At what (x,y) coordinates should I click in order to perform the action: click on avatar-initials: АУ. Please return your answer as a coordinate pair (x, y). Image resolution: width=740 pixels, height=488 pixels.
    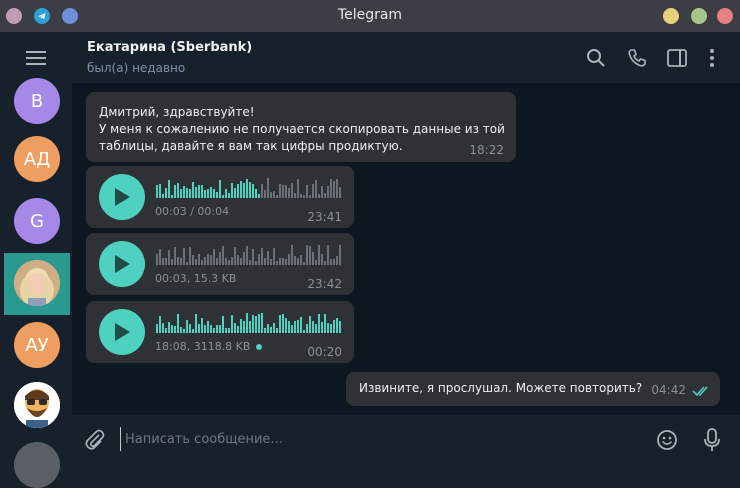
    Looking at the image, I should click on (37, 345).